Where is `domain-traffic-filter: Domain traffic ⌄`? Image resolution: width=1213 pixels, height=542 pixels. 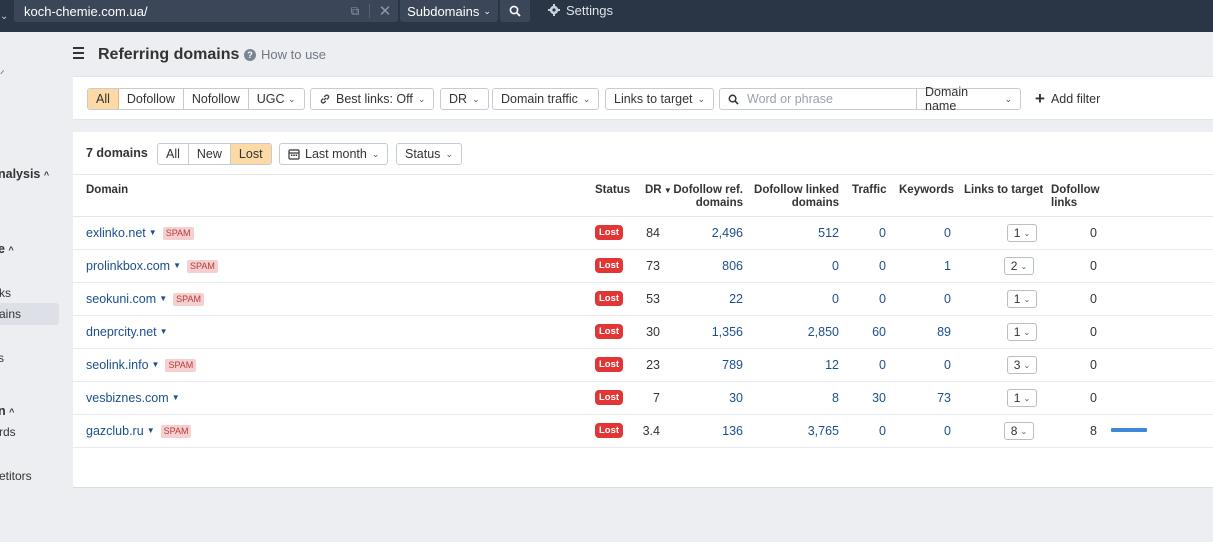 domain-traffic-filter: Domain traffic ⌄ is located at coordinates (546, 99).